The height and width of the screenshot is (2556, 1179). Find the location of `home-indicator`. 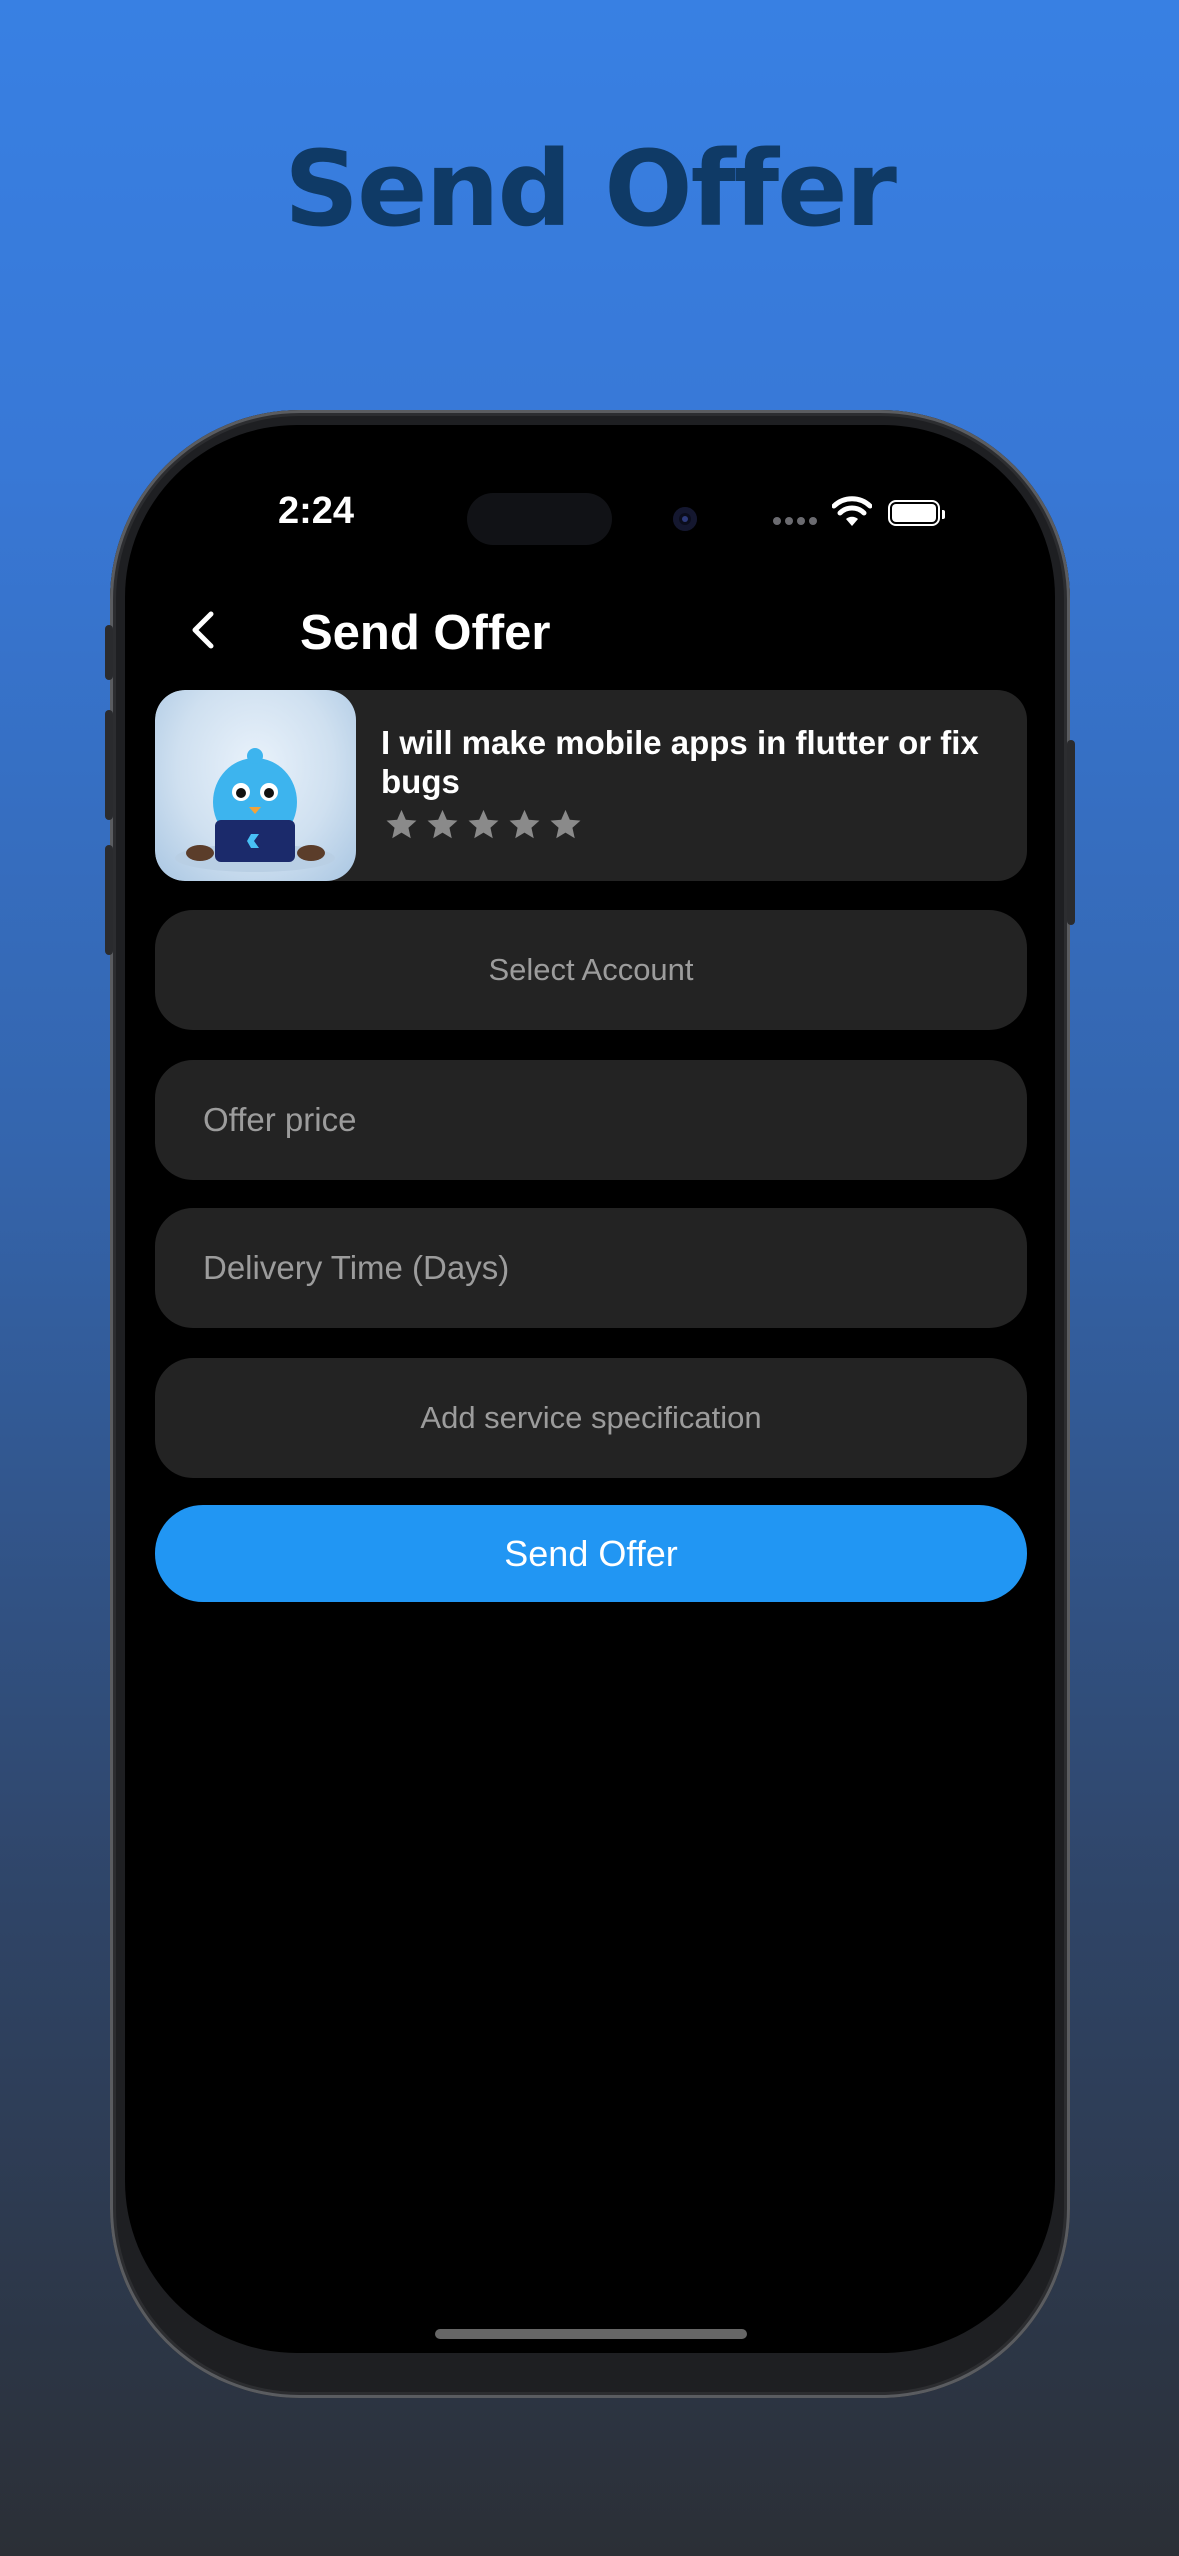

home-indicator is located at coordinates (591, 2334).